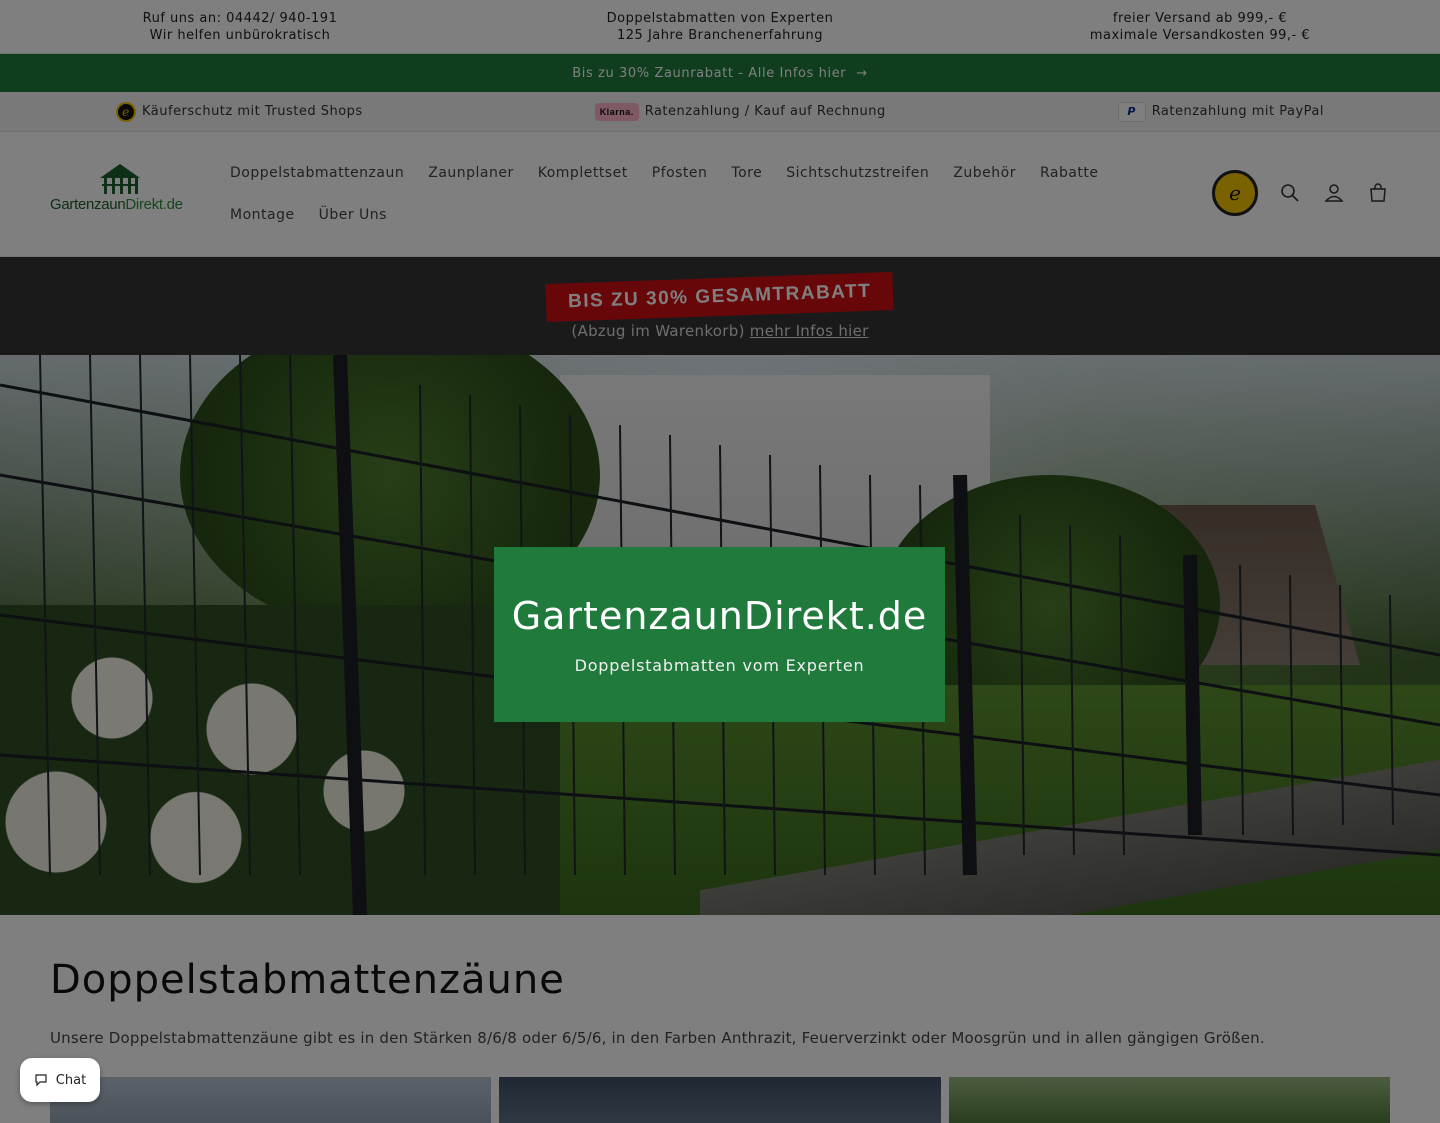 The height and width of the screenshot is (1123, 1440). What do you see at coordinates (720, 297) in the screenshot?
I see `promo-tag: BIS ZU 30% GESAMTRABATT` at bounding box center [720, 297].